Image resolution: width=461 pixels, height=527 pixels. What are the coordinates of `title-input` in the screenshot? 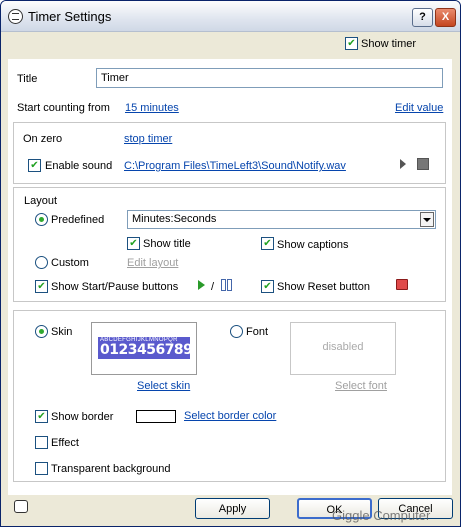 It's located at (269, 78).